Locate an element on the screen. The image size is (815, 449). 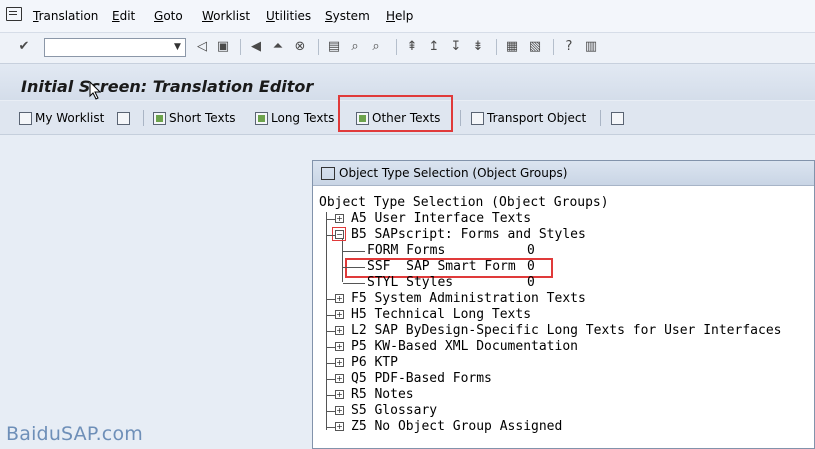
tree-node-q5: Q5 PDF-Based Forms is located at coordinates (421, 378).